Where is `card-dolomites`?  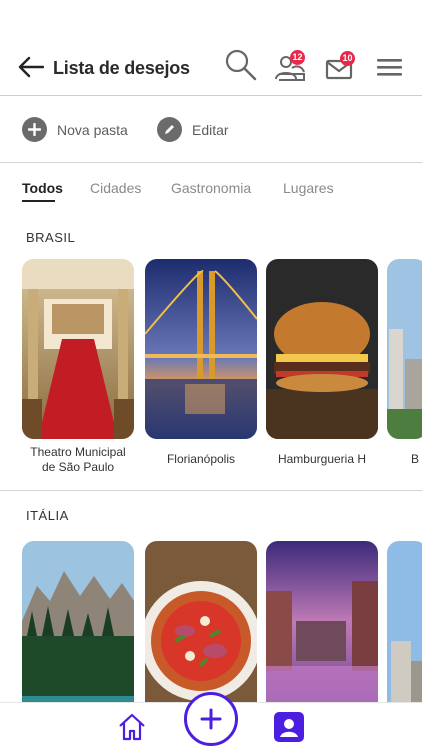
card-dolomites is located at coordinates (78, 631).